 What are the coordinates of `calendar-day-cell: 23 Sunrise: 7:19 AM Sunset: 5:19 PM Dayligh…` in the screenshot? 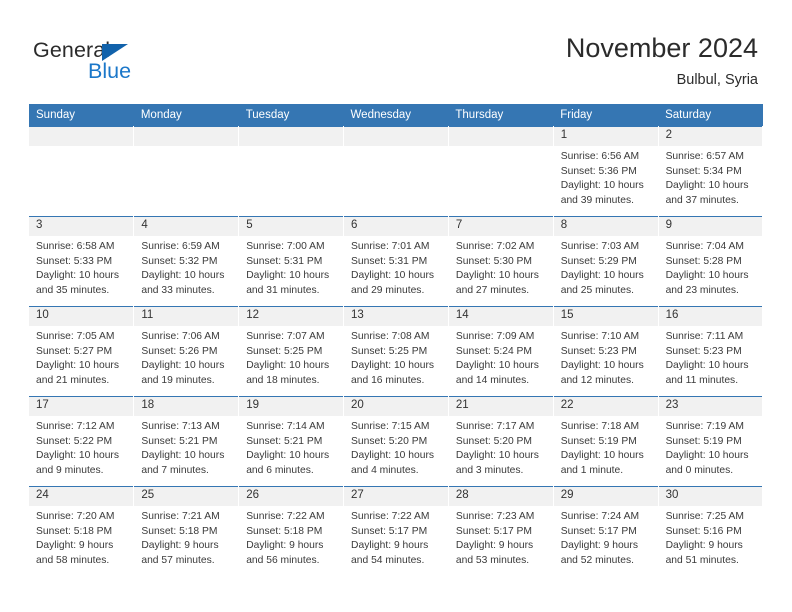 It's located at (711, 441).